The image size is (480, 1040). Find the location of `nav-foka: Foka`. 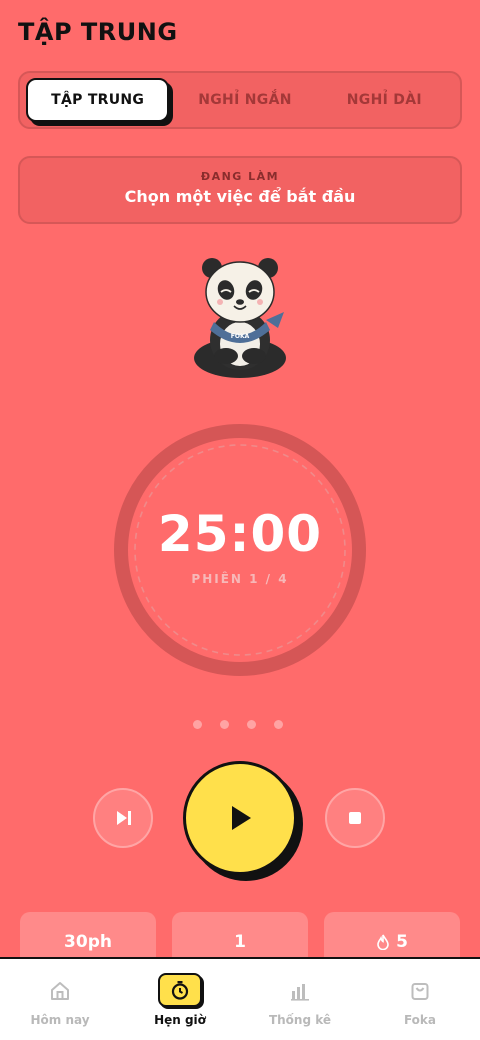

nav-foka: Foka is located at coordinates (420, 999).